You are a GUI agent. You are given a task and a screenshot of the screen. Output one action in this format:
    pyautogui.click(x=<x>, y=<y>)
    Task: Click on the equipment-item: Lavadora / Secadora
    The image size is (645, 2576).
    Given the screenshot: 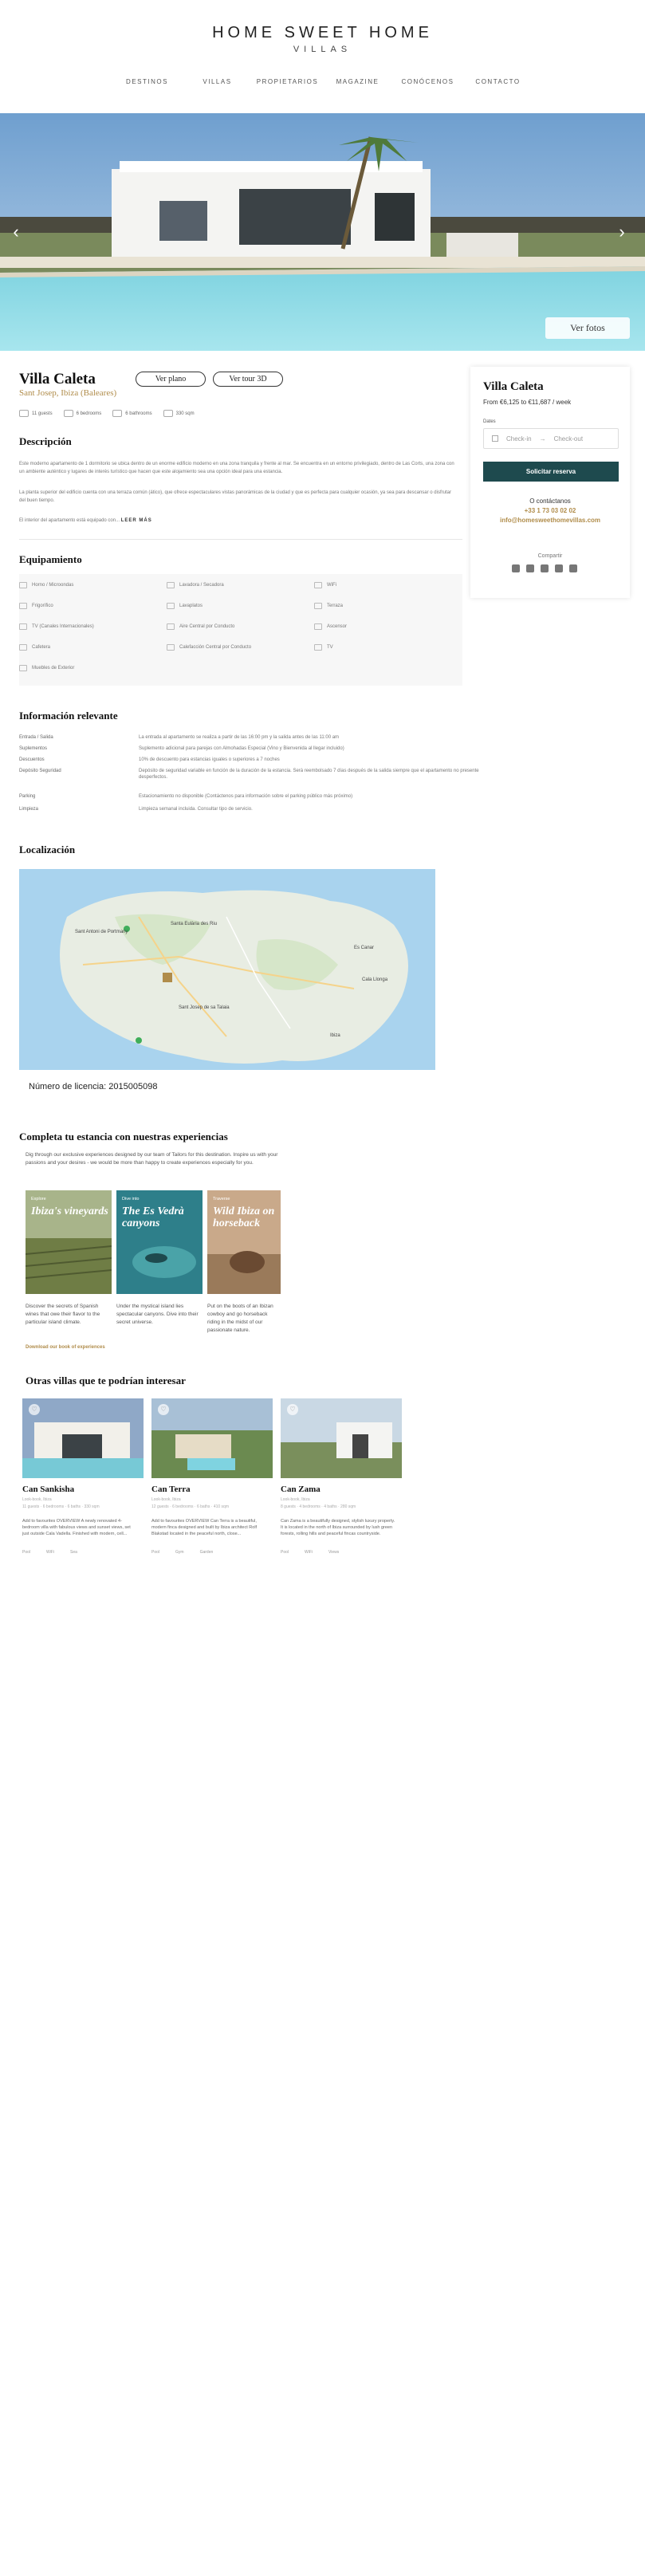 What is the action you would take?
    pyautogui.click(x=195, y=585)
    